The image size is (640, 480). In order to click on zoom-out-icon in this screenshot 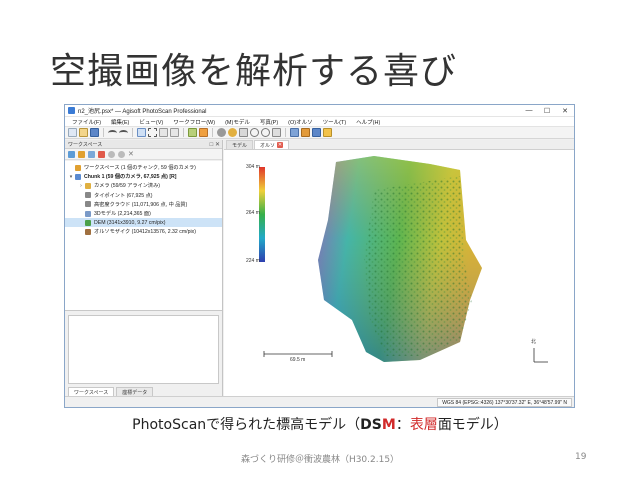, I will do `click(265, 132)`.